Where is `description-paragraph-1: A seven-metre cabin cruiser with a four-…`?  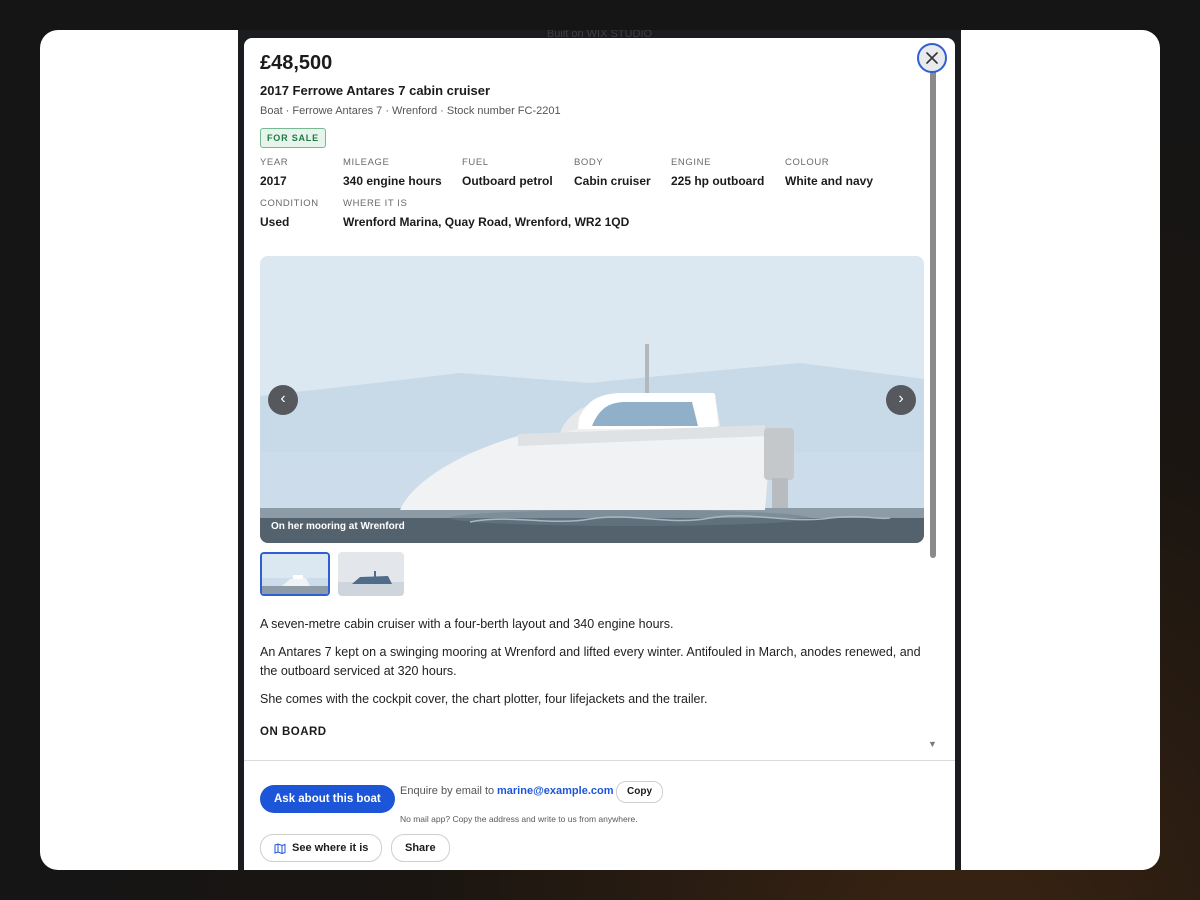 description-paragraph-1: A seven-metre cabin cruiser with a four-… is located at coordinates (467, 624).